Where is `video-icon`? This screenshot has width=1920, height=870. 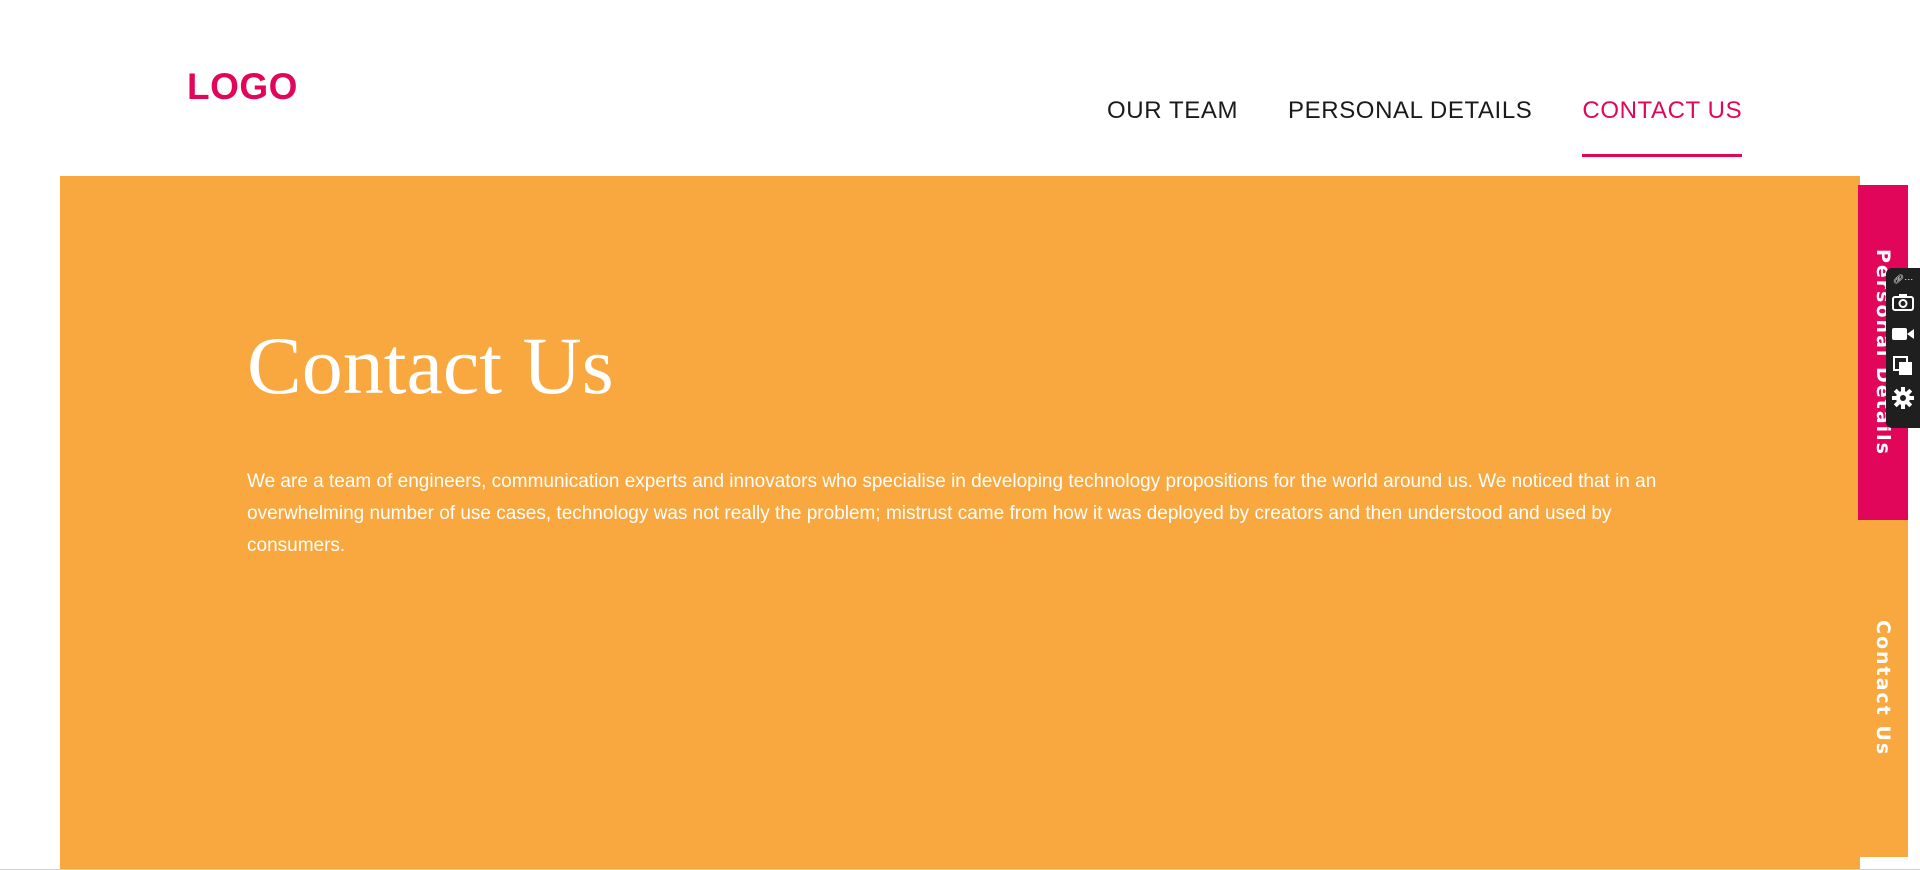
video-icon is located at coordinates (1903, 334).